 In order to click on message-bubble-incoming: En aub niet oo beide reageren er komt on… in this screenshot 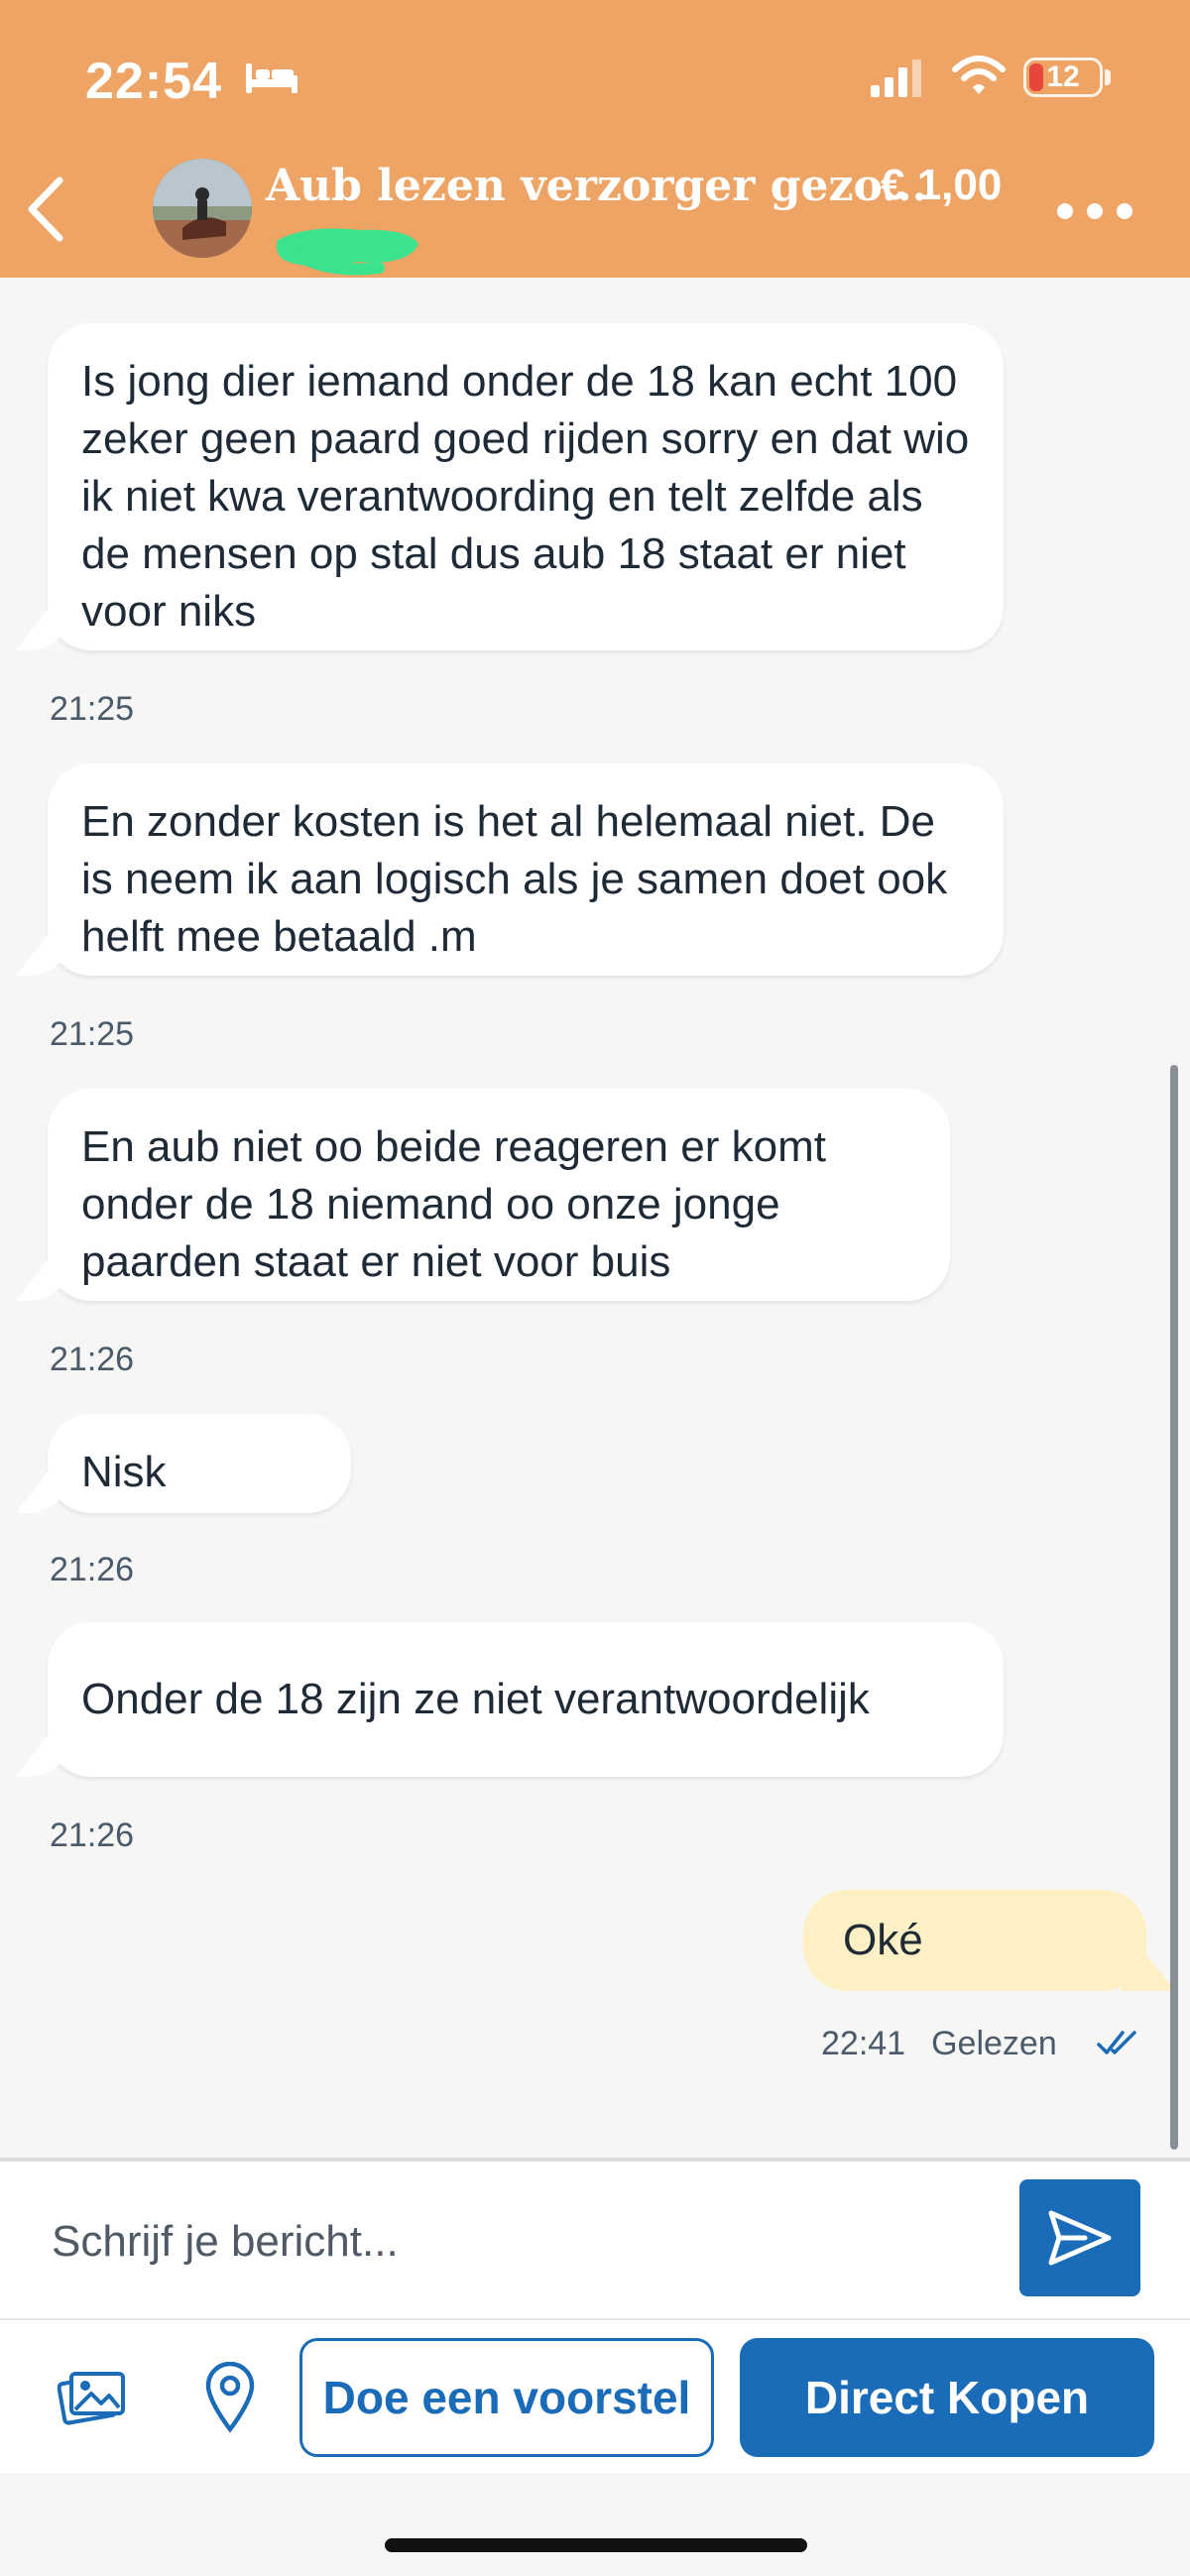, I will do `click(499, 1195)`.